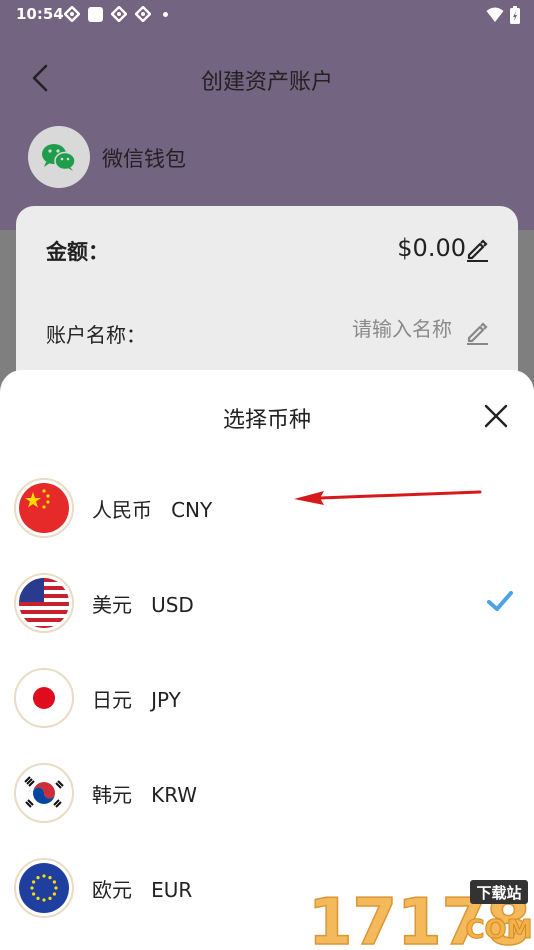  What do you see at coordinates (44, 888) in the screenshot?
I see `eu-flag-icon` at bounding box center [44, 888].